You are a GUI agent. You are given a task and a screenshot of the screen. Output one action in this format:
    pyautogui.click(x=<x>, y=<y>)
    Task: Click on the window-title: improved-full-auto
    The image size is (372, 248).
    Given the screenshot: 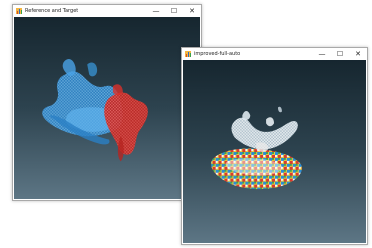 What is the action you would take?
    pyautogui.click(x=217, y=54)
    